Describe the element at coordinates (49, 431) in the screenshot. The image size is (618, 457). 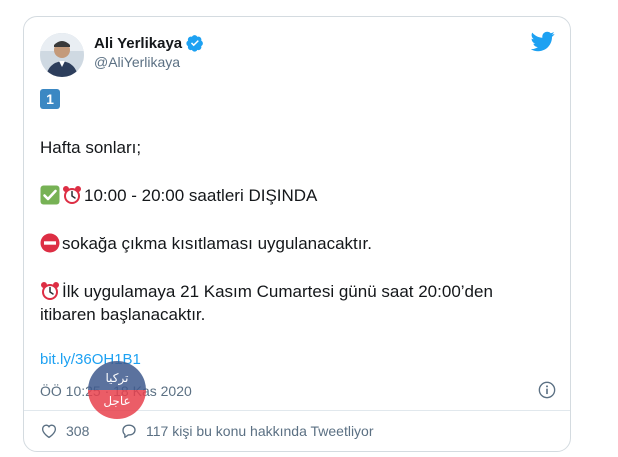
I see `heart-icon` at that location.